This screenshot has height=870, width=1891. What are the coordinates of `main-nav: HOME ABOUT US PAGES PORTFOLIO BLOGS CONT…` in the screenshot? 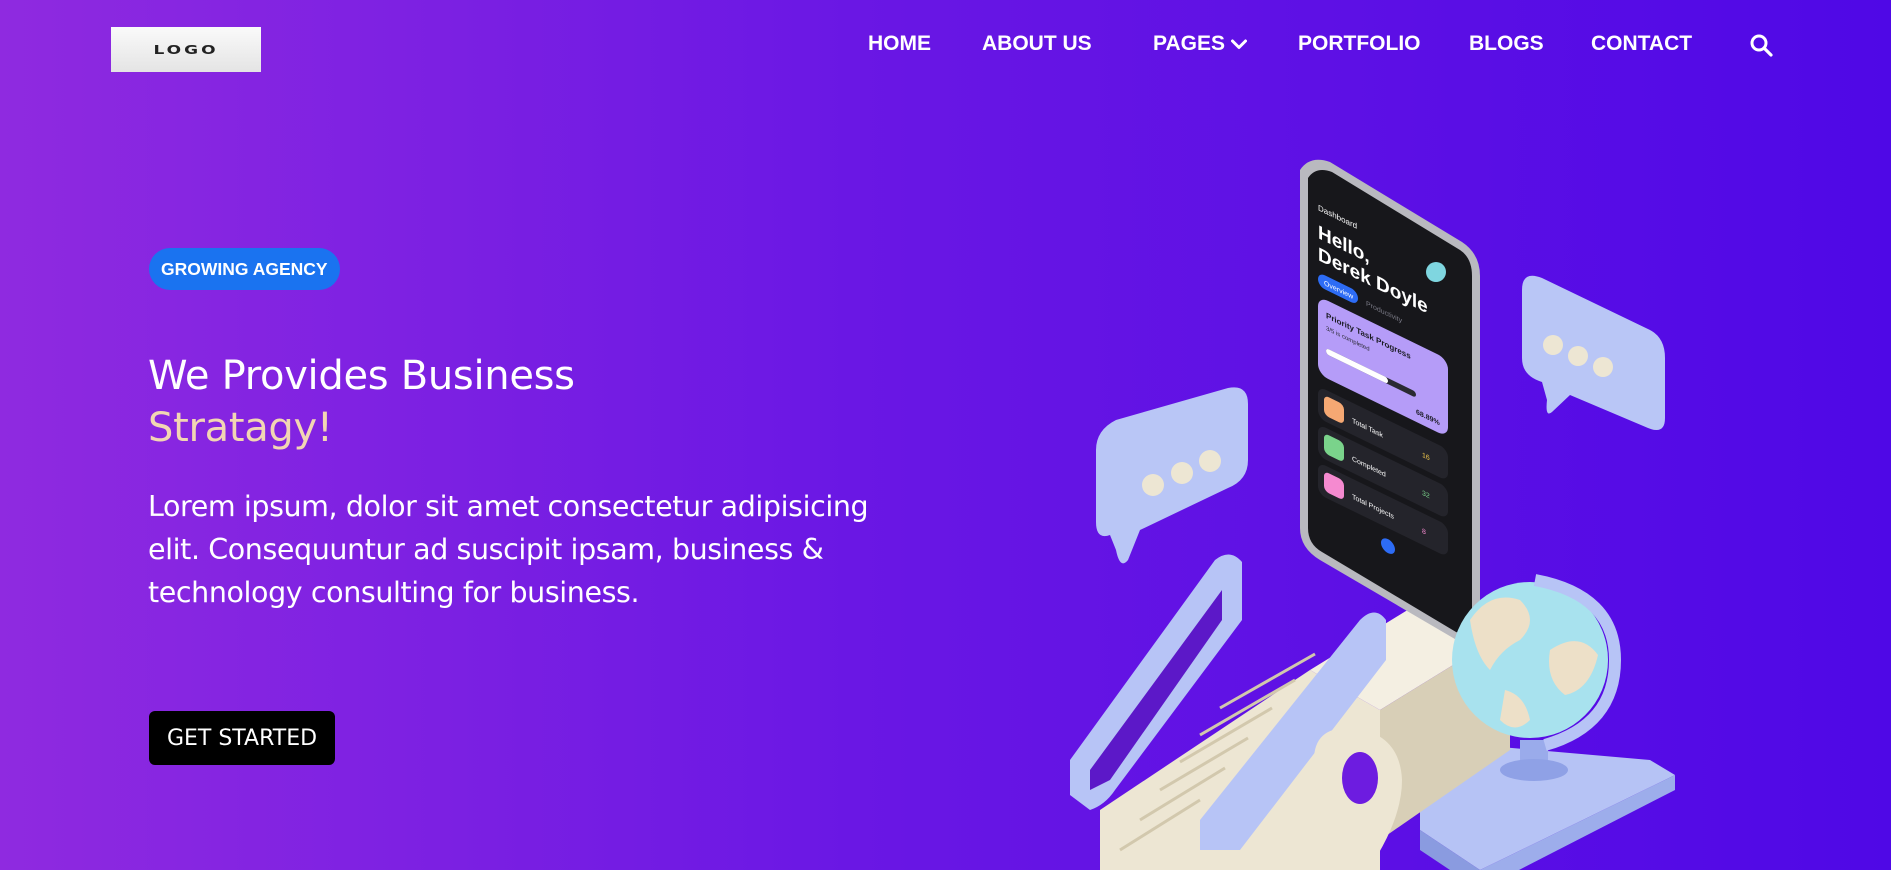 It's located at (1379, 47).